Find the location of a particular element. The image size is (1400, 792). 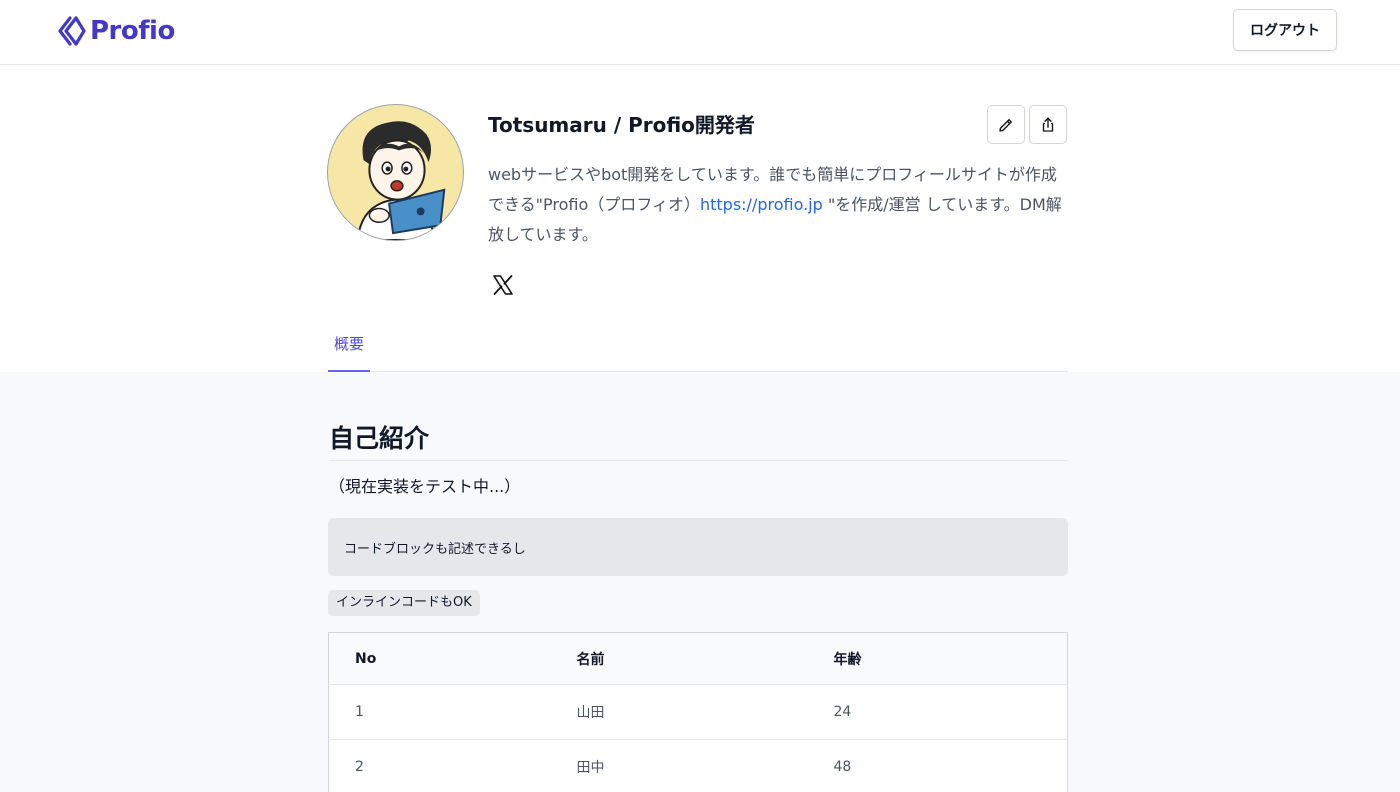

table-header-no: No is located at coordinates (439, 658).